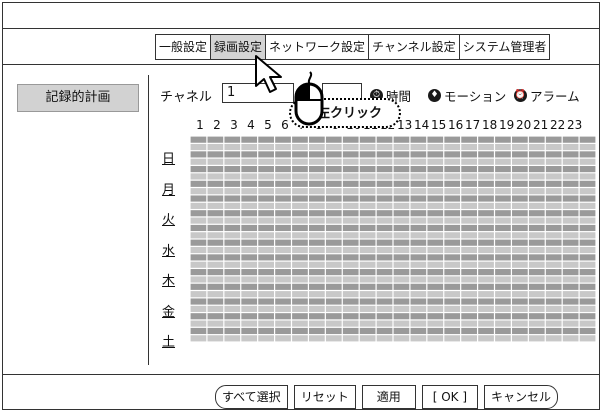 The image size is (603, 413). Describe the element at coordinates (450, 397) in the screenshot. I see `ok-button: [ OK ]` at that location.